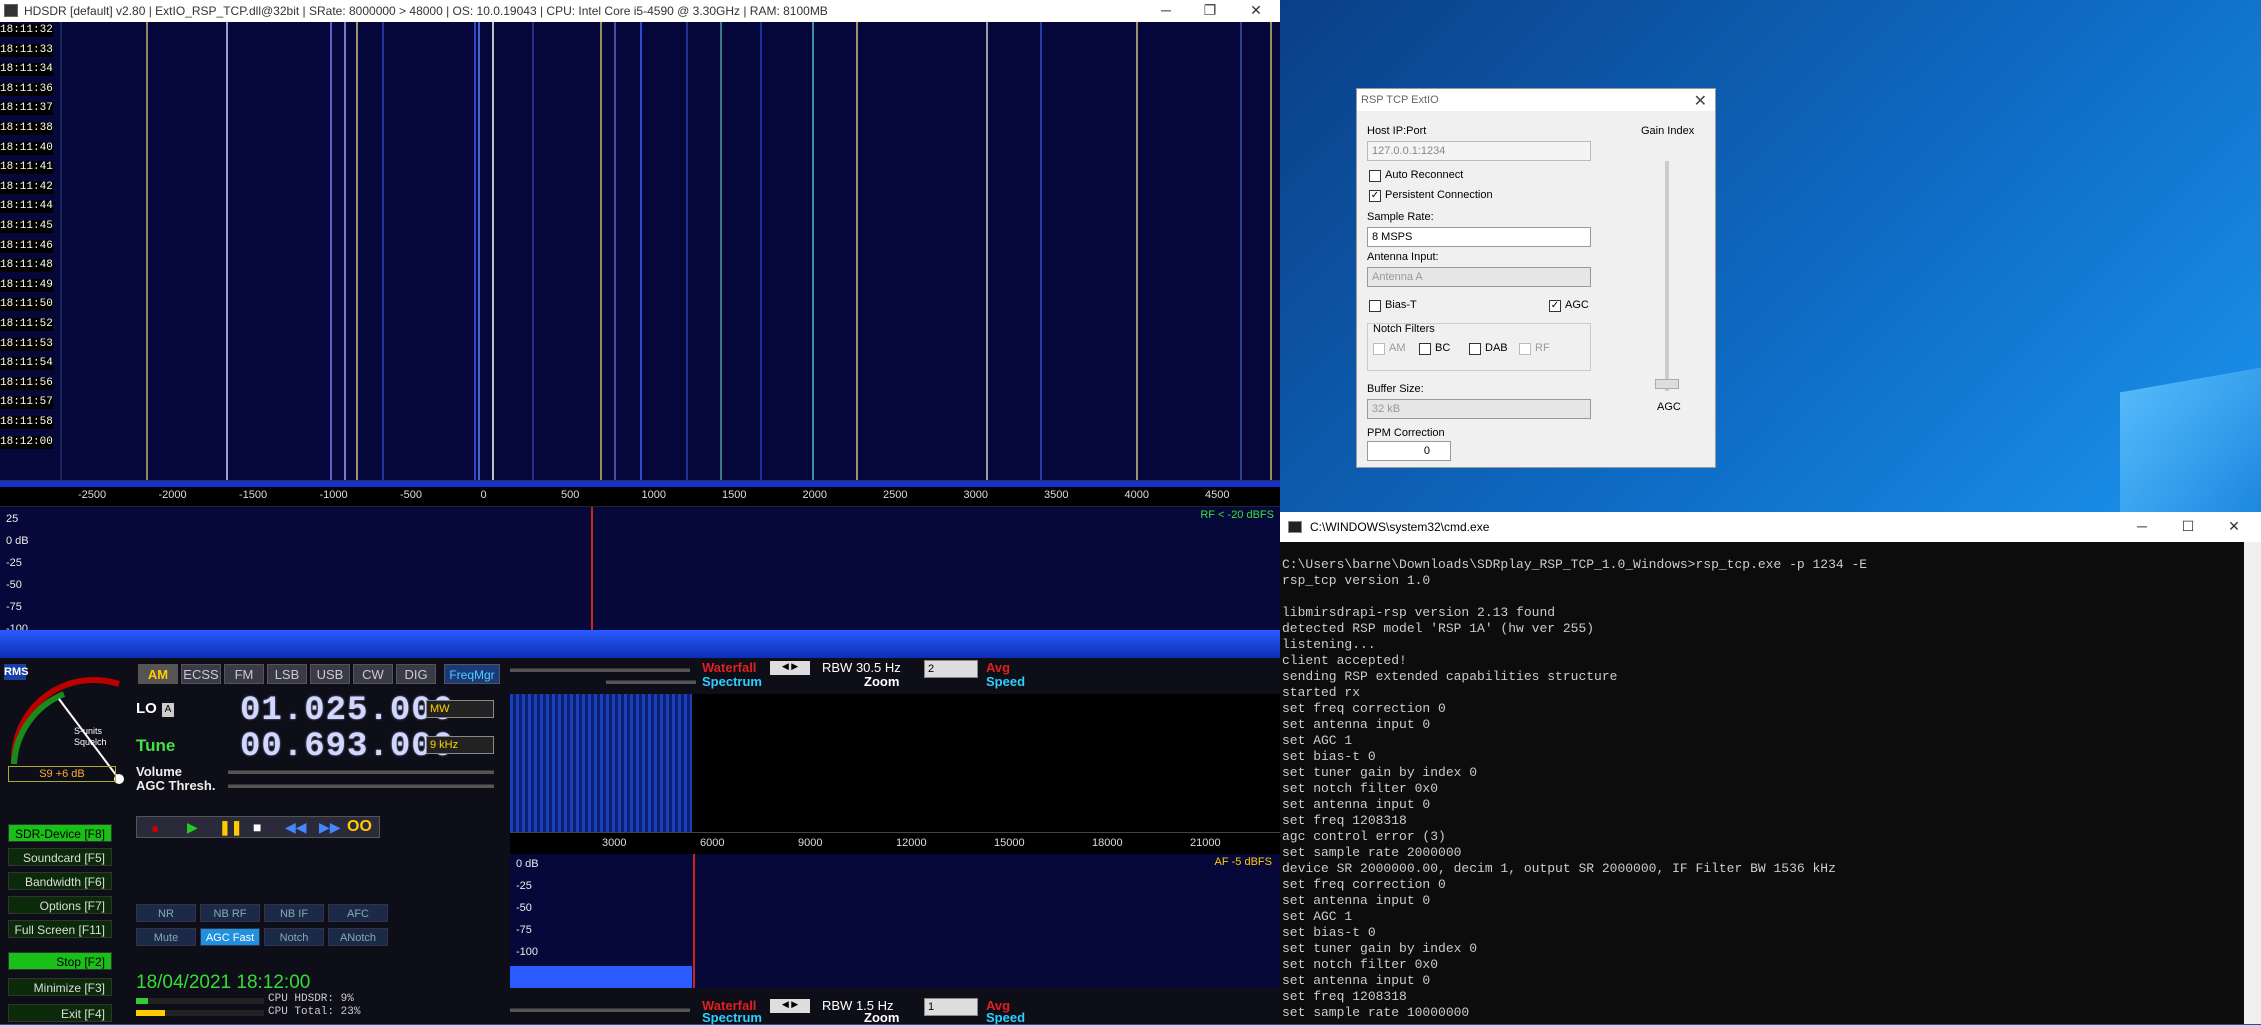 Image resolution: width=2261 pixels, height=1025 pixels. What do you see at coordinates (895, 763) in the screenshot?
I see `af-waterfall` at bounding box center [895, 763].